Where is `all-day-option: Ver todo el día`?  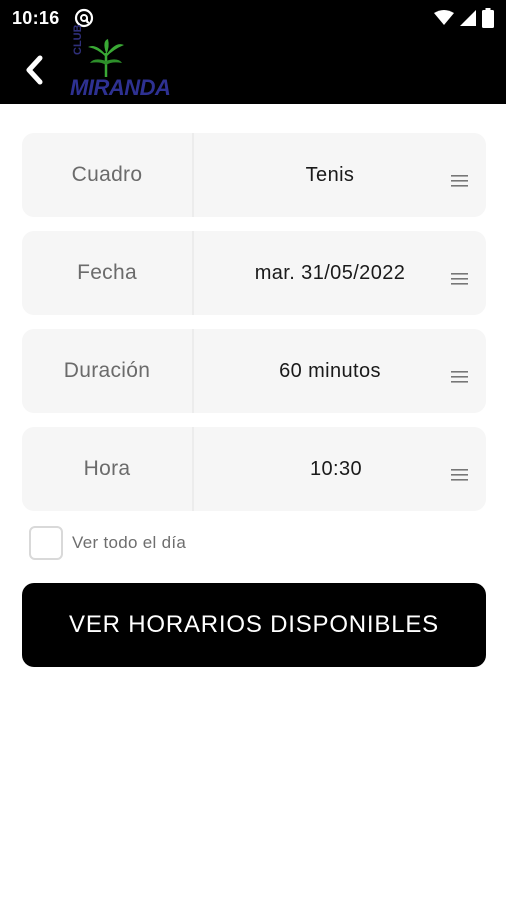
all-day-option: Ver todo el día is located at coordinates (107, 543).